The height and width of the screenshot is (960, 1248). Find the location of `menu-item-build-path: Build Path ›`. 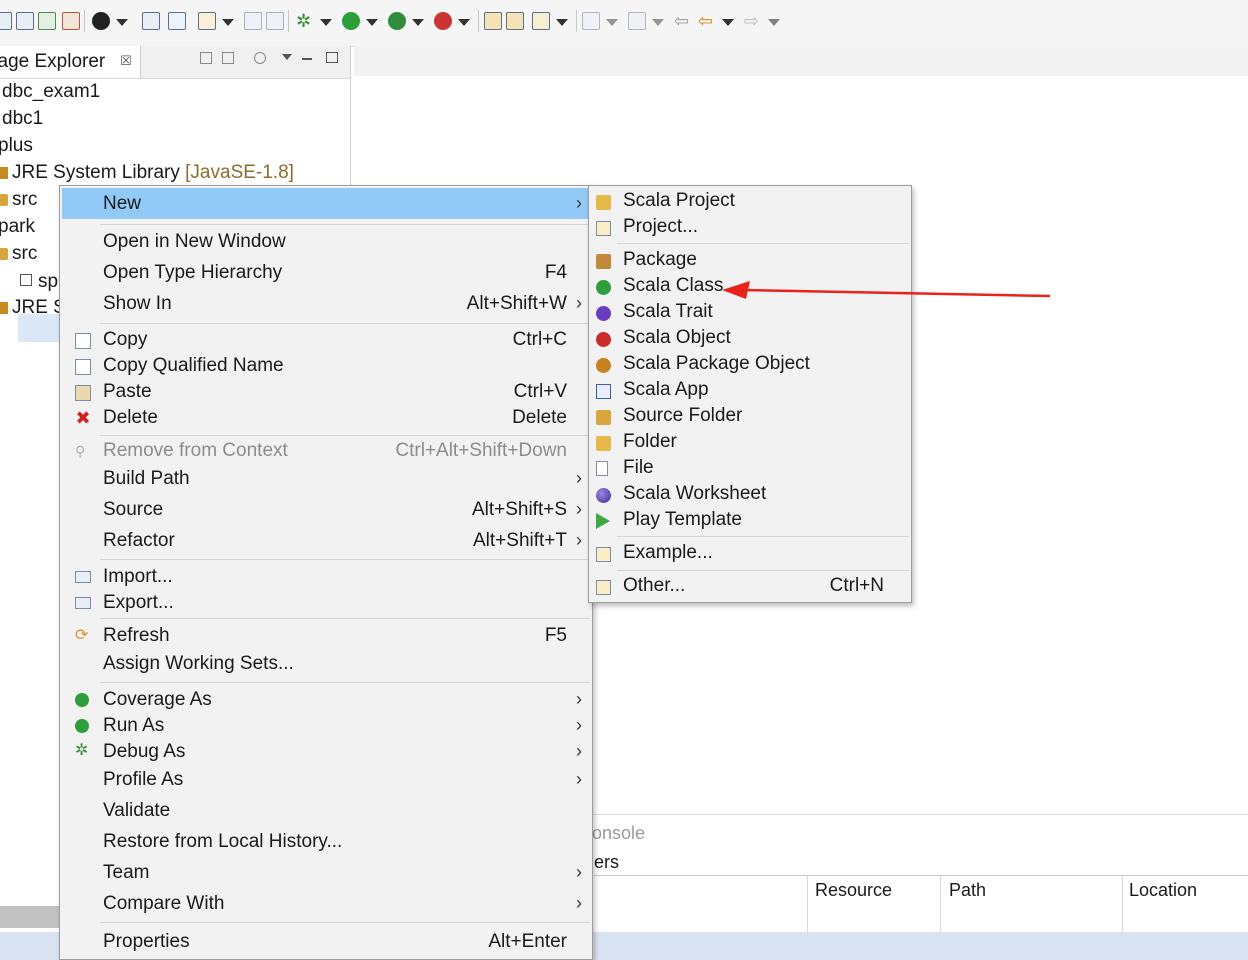

menu-item-build-path: Build Path › is located at coordinates (326, 480).